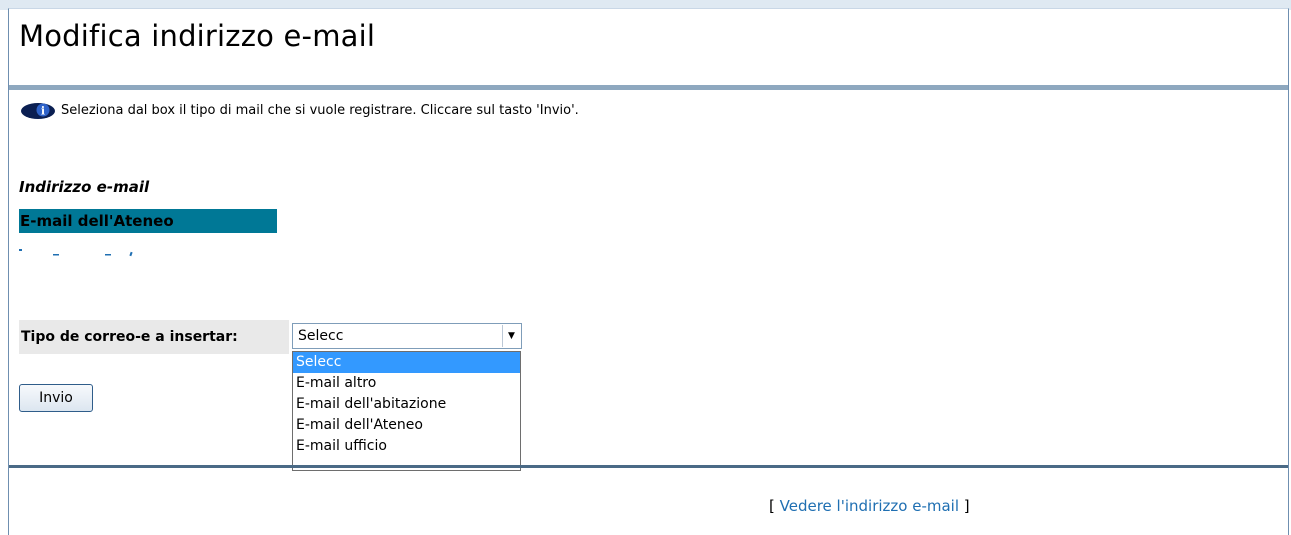 This screenshot has height=535, width=1291. I want to click on email-type-header: E-mail dell'Ateneo, so click(148, 221).